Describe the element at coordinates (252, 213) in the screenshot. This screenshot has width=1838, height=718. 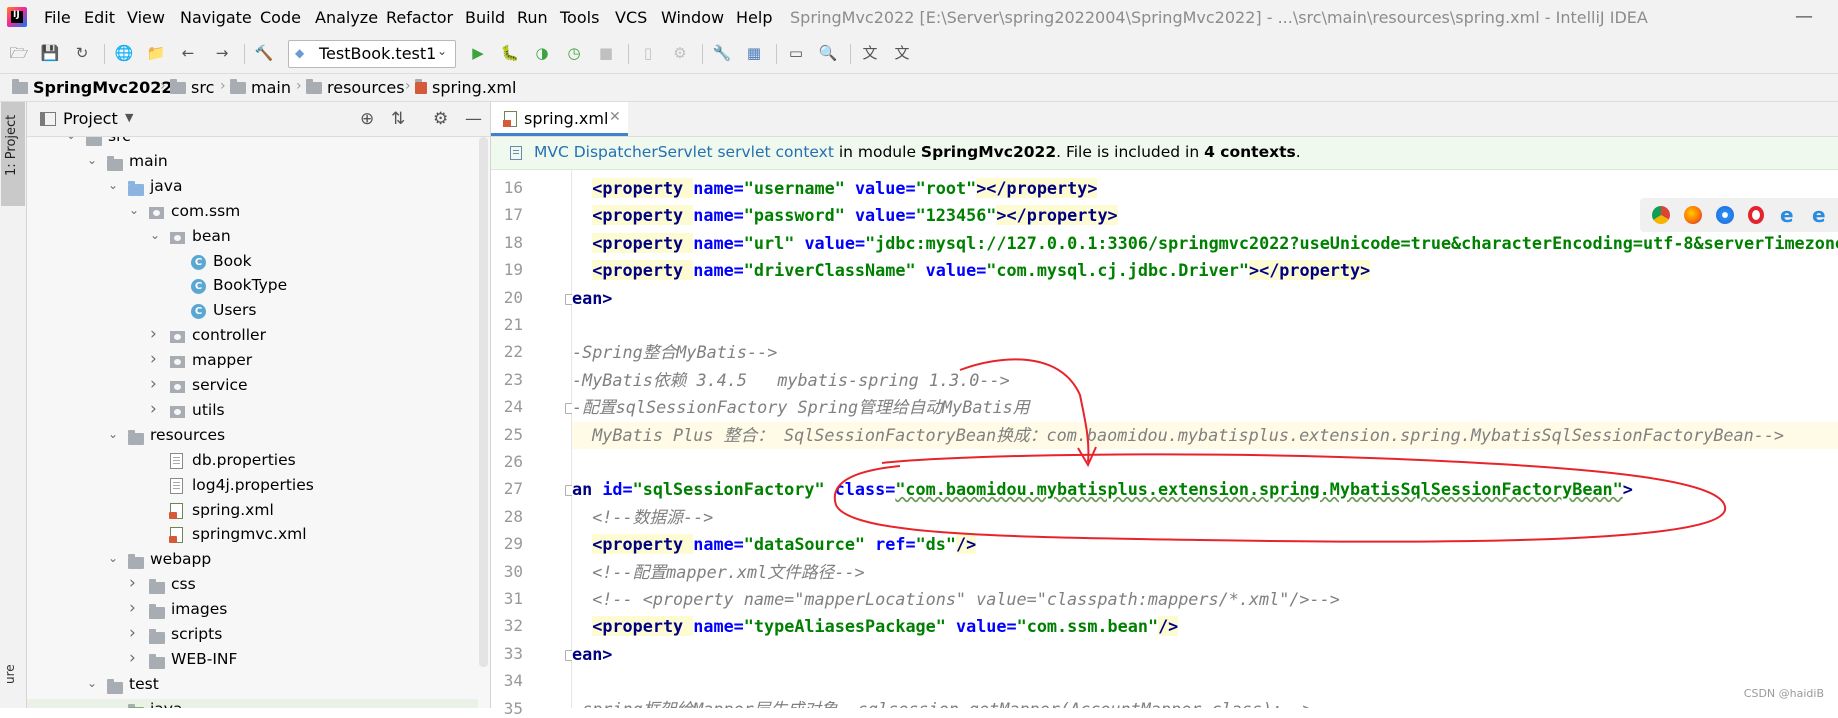
I see `tree-item: ⌄ com.ssm` at that location.